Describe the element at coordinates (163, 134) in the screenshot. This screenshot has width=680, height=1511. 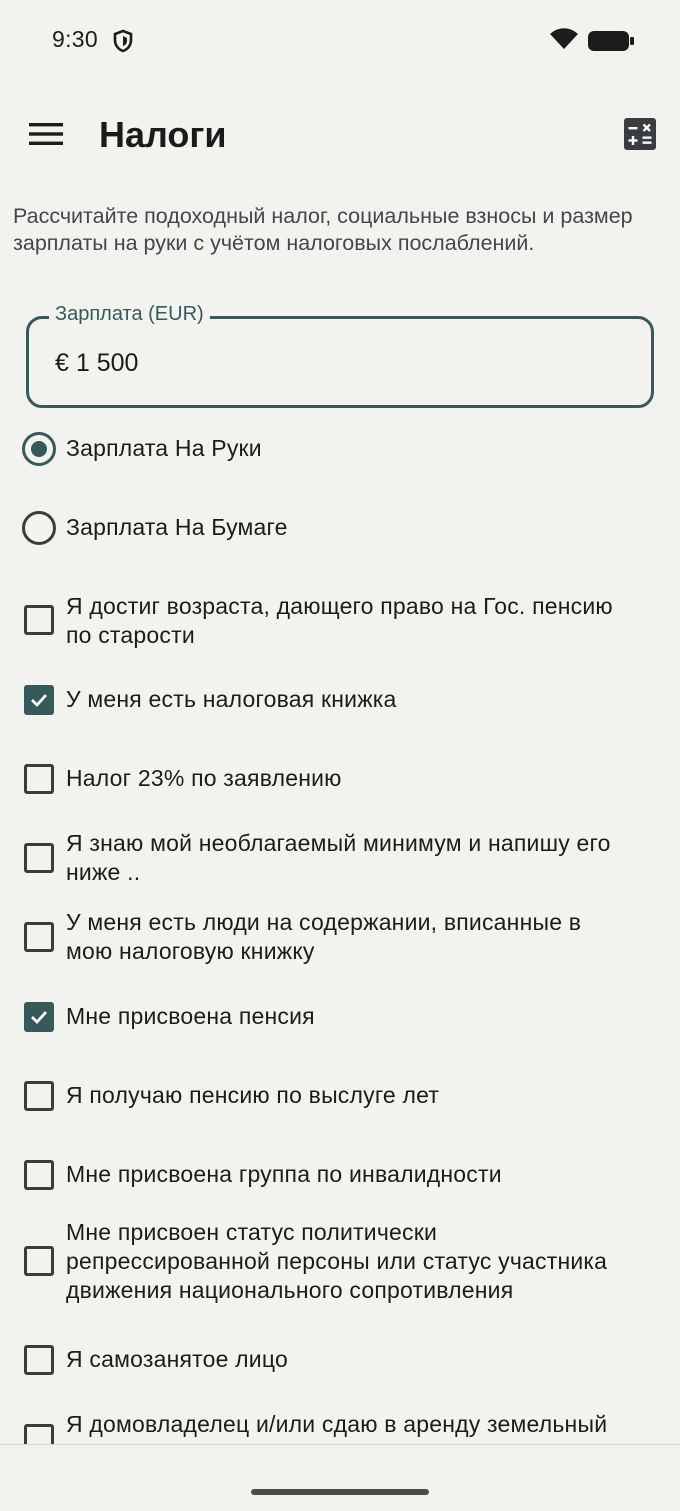
I see `page-title: Налоги` at that location.